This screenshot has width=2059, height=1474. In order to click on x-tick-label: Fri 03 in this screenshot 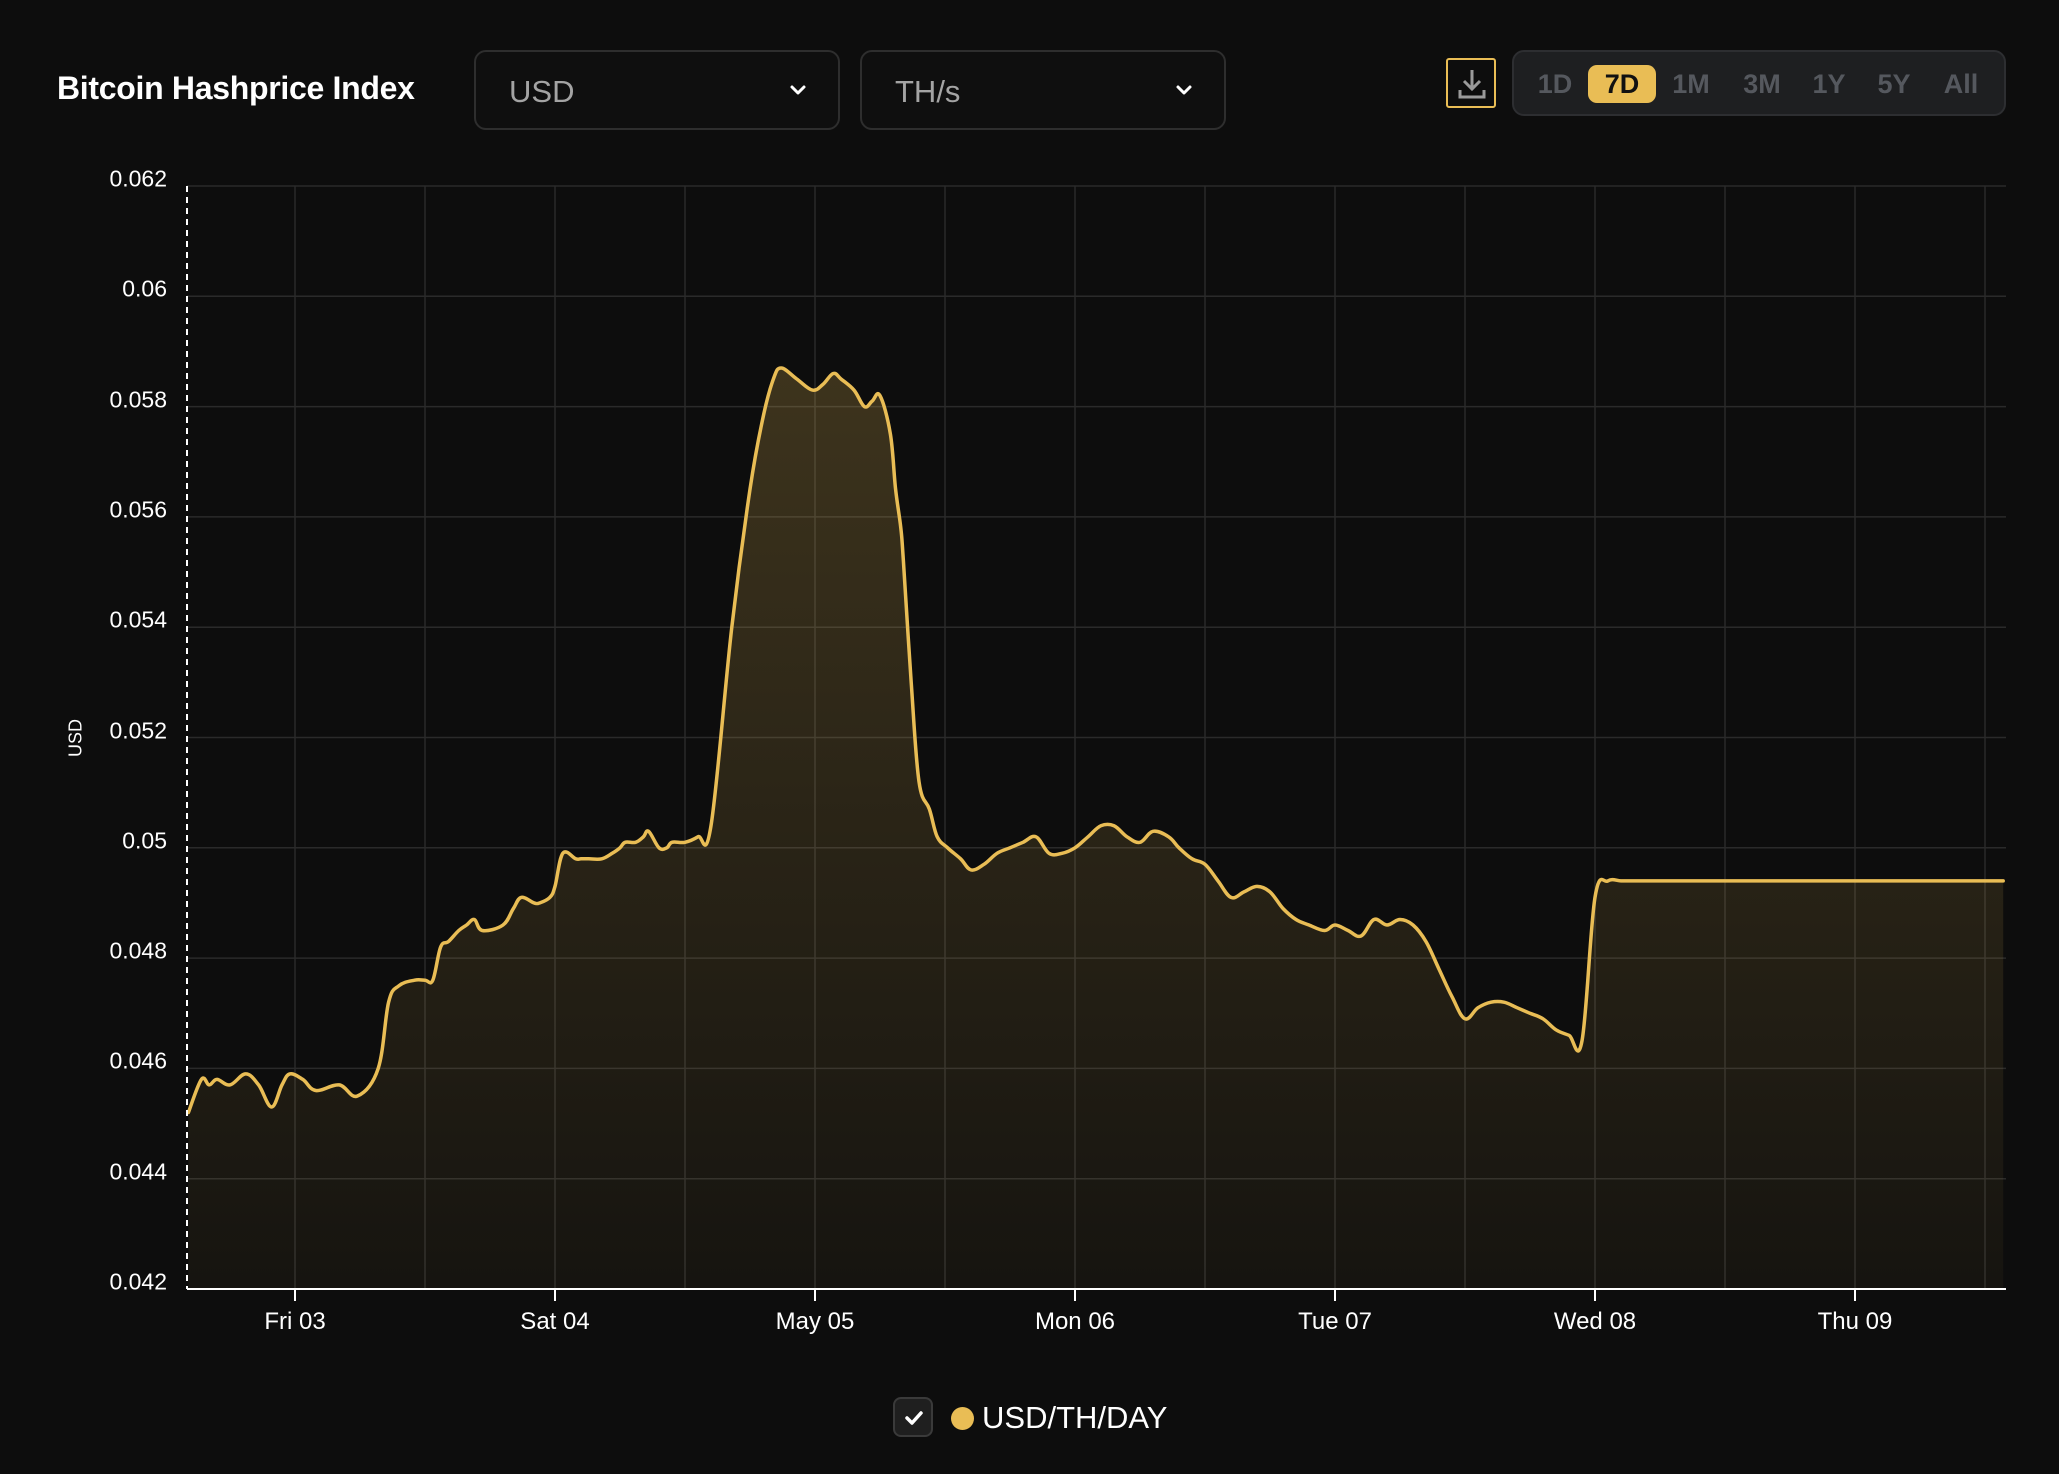, I will do `click(295, 1321)`.